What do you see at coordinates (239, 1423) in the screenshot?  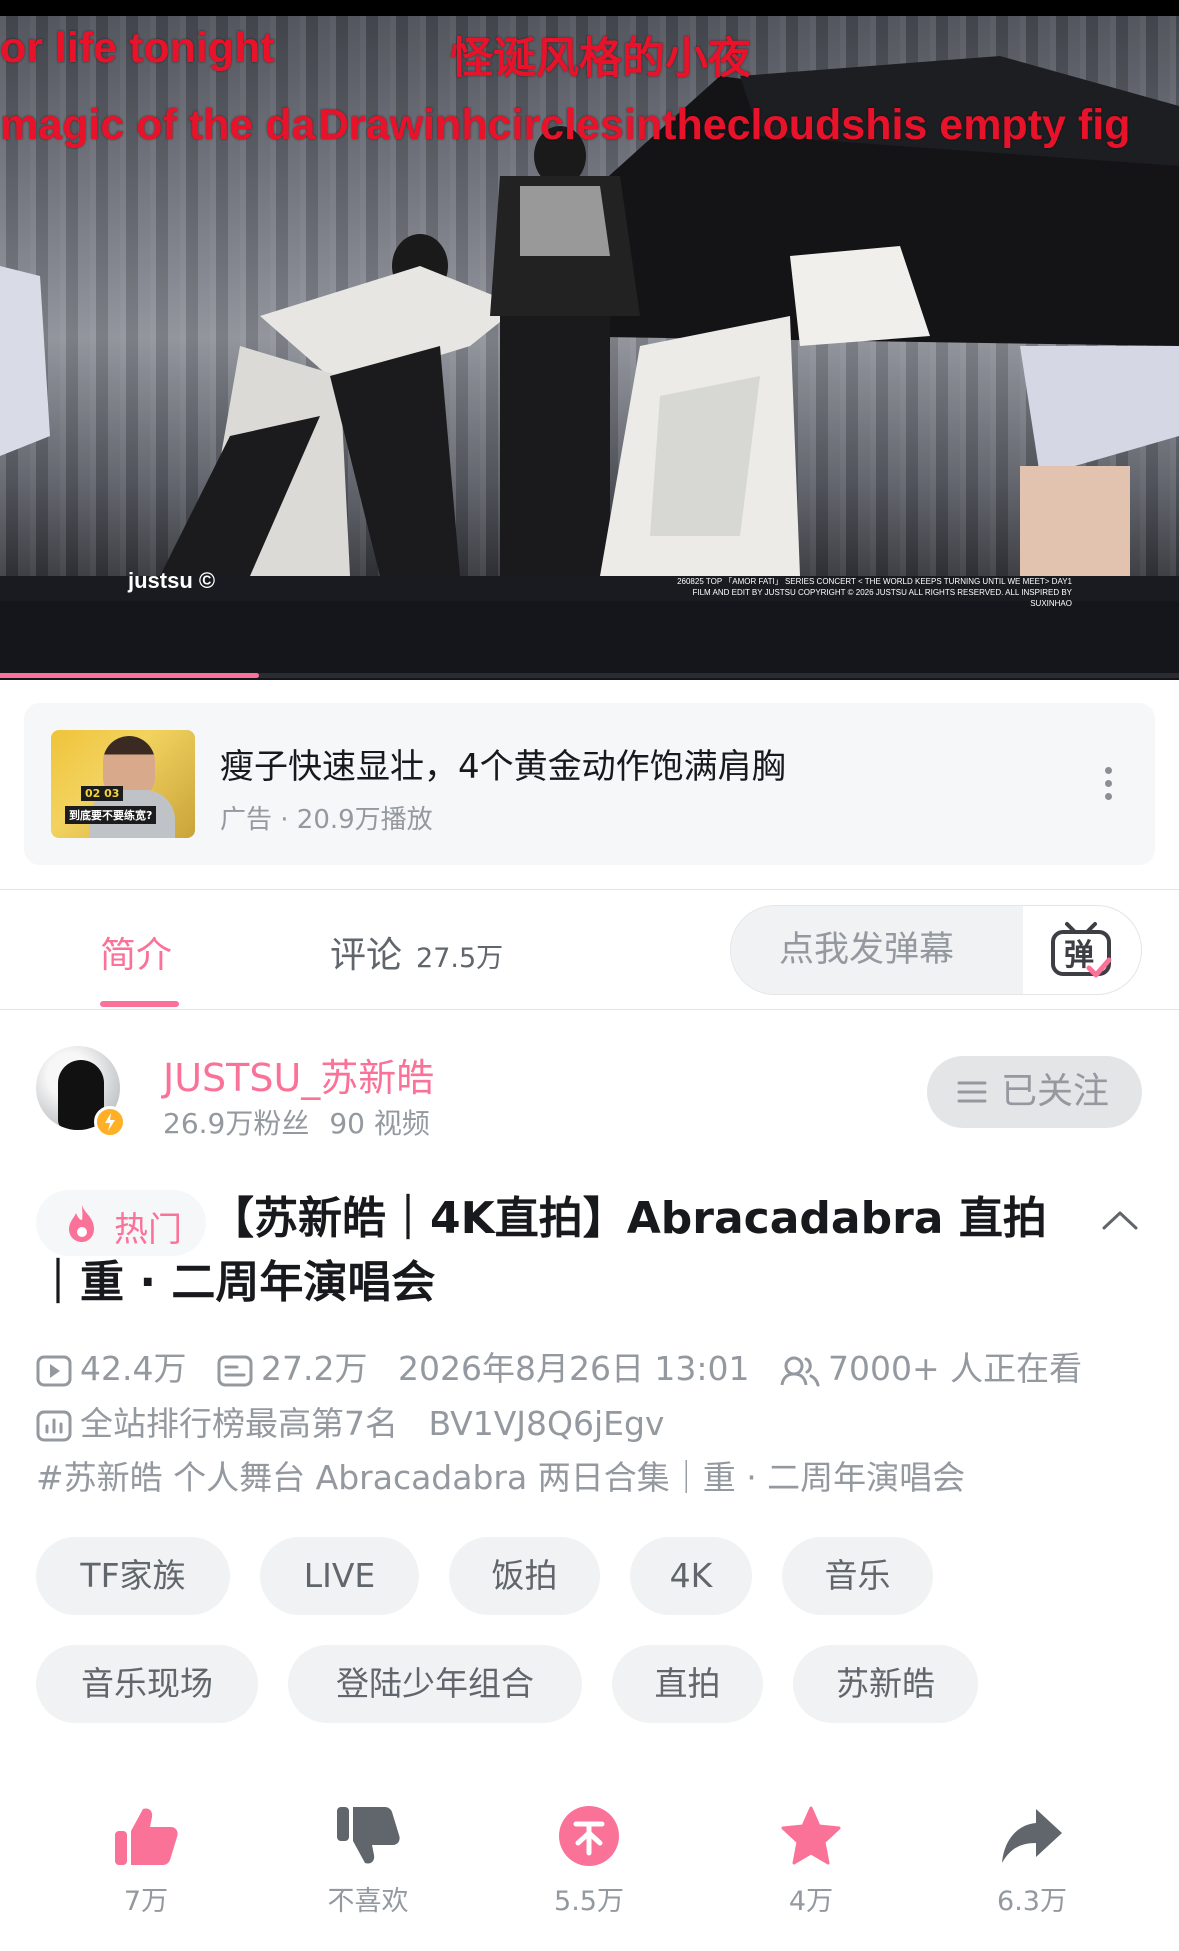 I see `ranking-text: 全站排行榜最高第7名` at bounding box center [239, 1423].